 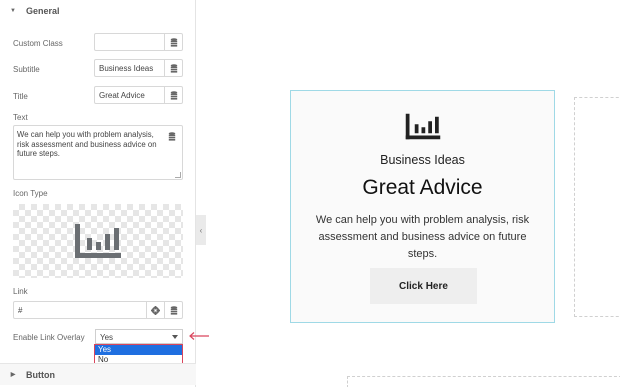 What do you see at coordinates (423, 286) in the screenshot?
I see `click-here-button: Click Here` at bounding box center [423, 286].